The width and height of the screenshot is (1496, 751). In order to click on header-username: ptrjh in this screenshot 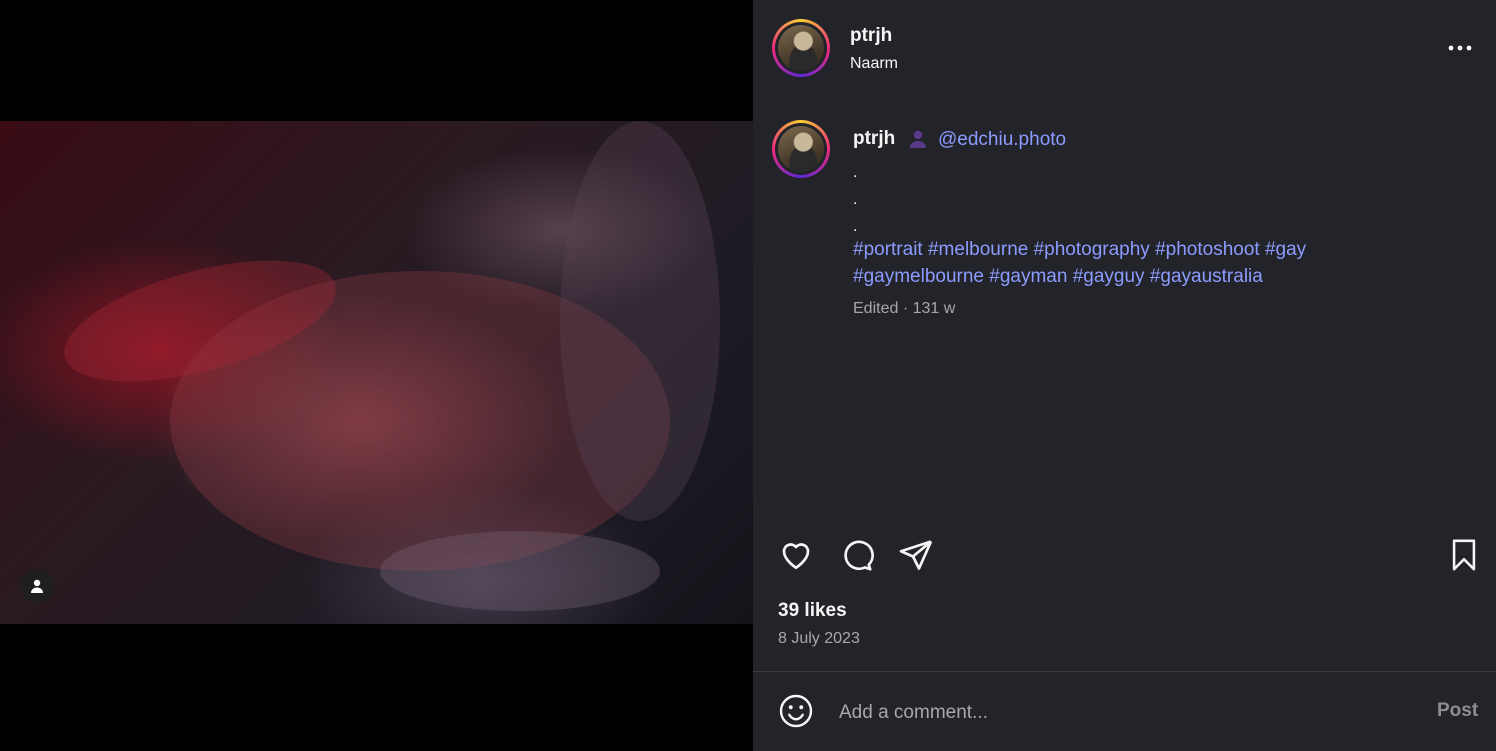, I will do `click(871, 36)`.